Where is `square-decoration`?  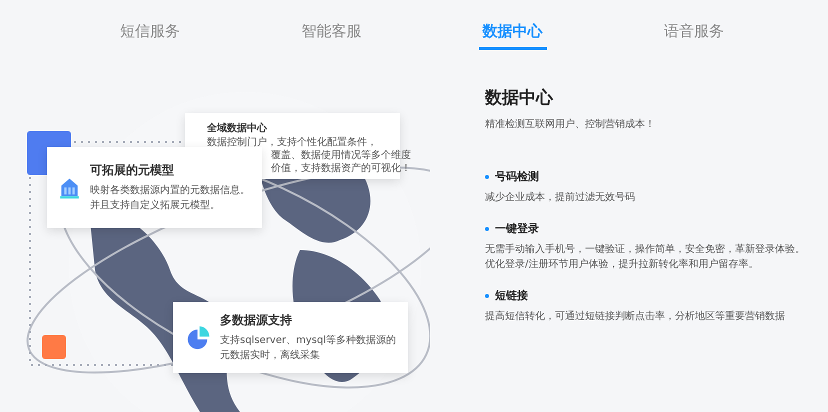
square-decoration is located at coordinates (54, 347).